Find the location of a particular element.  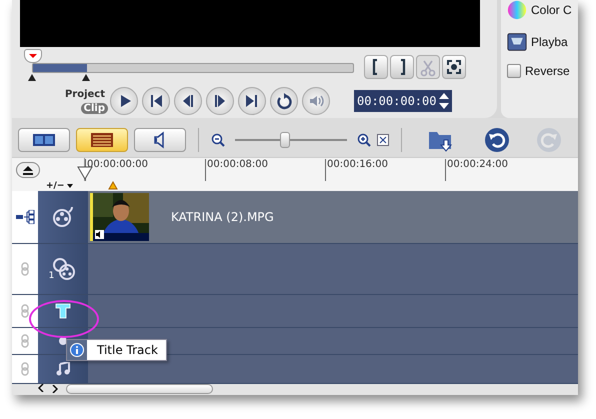

option-label: Color C is located at coordinates (551, 10).